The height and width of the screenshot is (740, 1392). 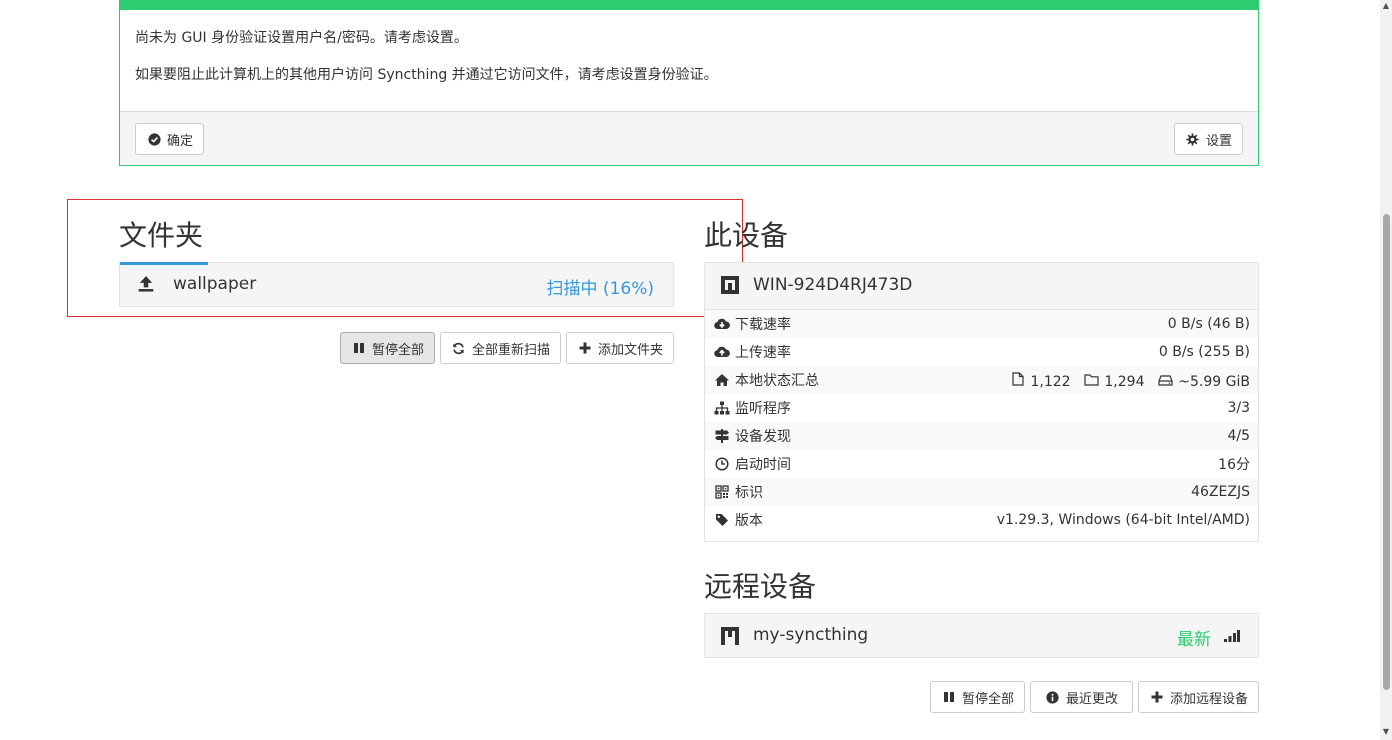 I want to click on table-row: 监听程序 3/3, so click(x=981, y=408).